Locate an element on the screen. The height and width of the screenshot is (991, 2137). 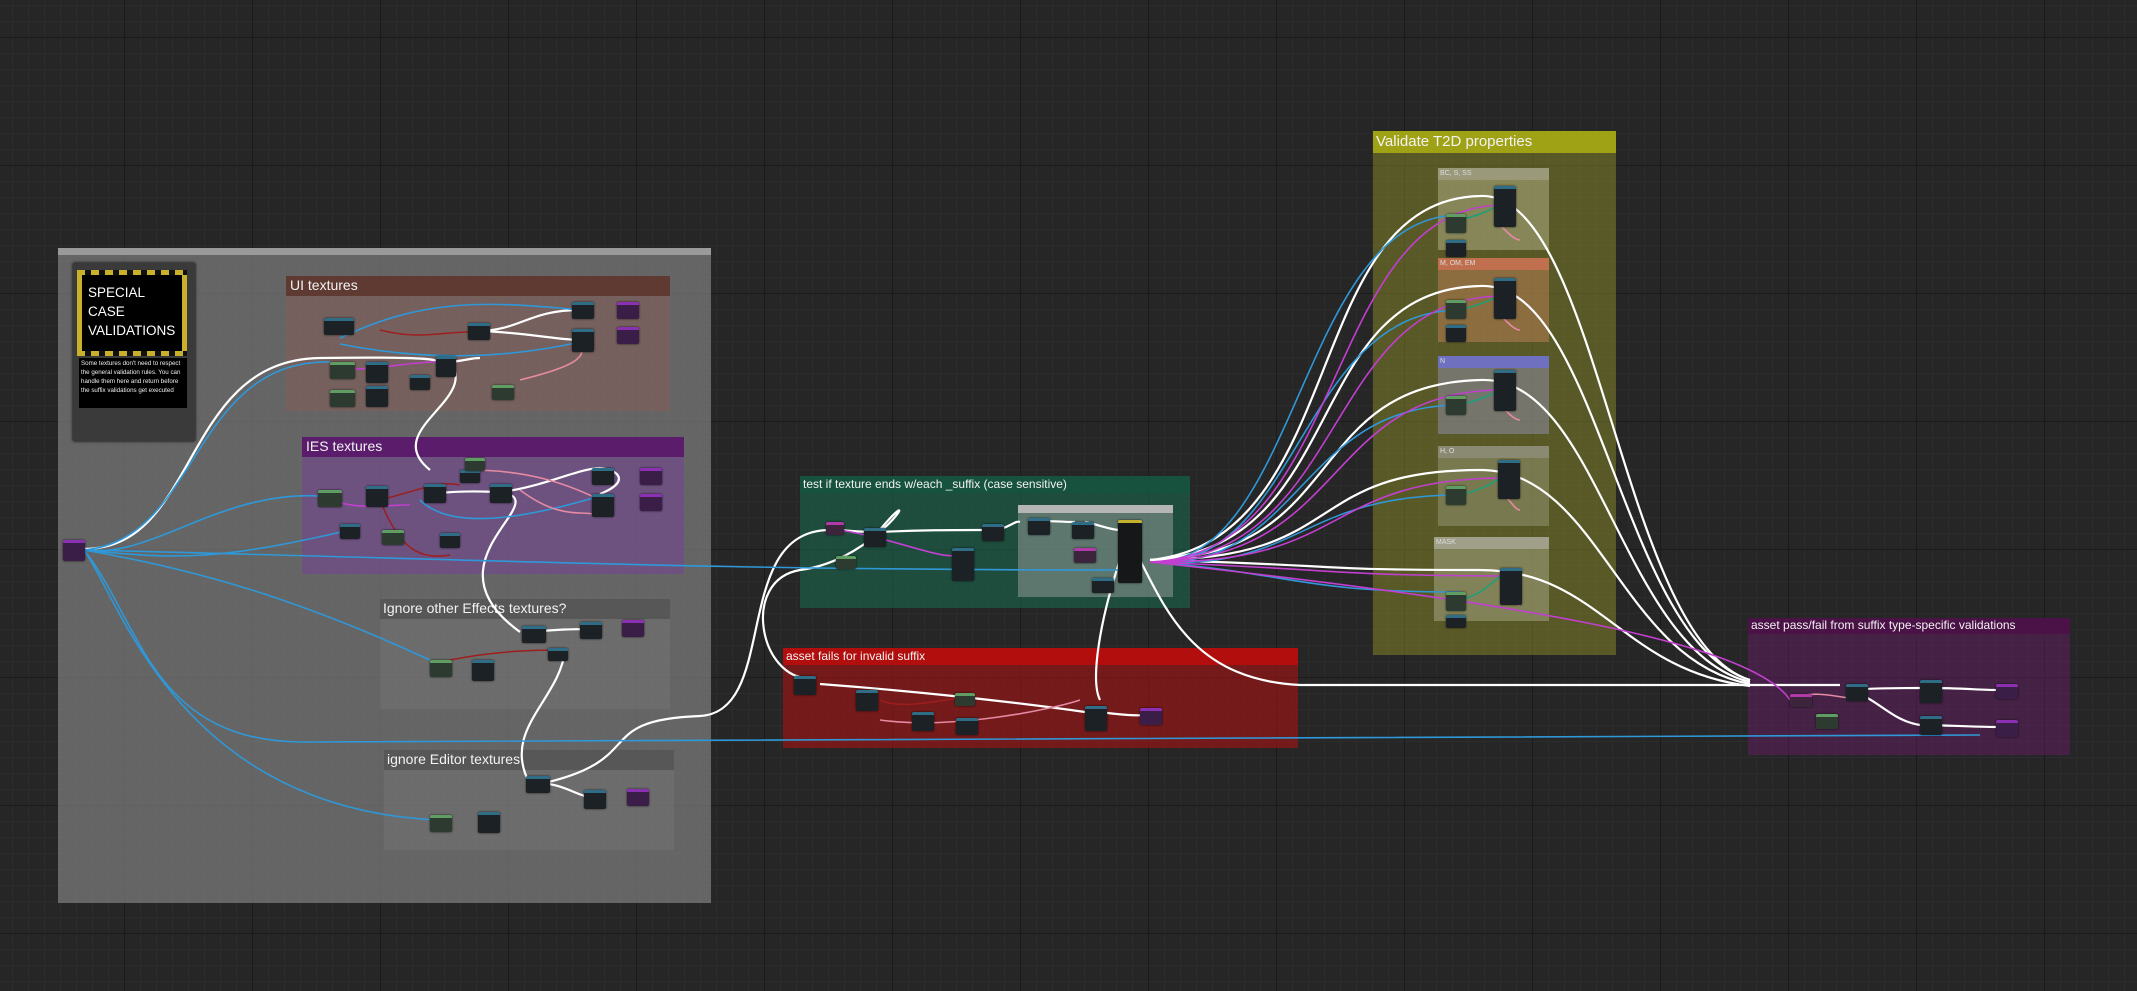
comment-title: asset fails for invalid suffix is located at coordinates (1040, 656).